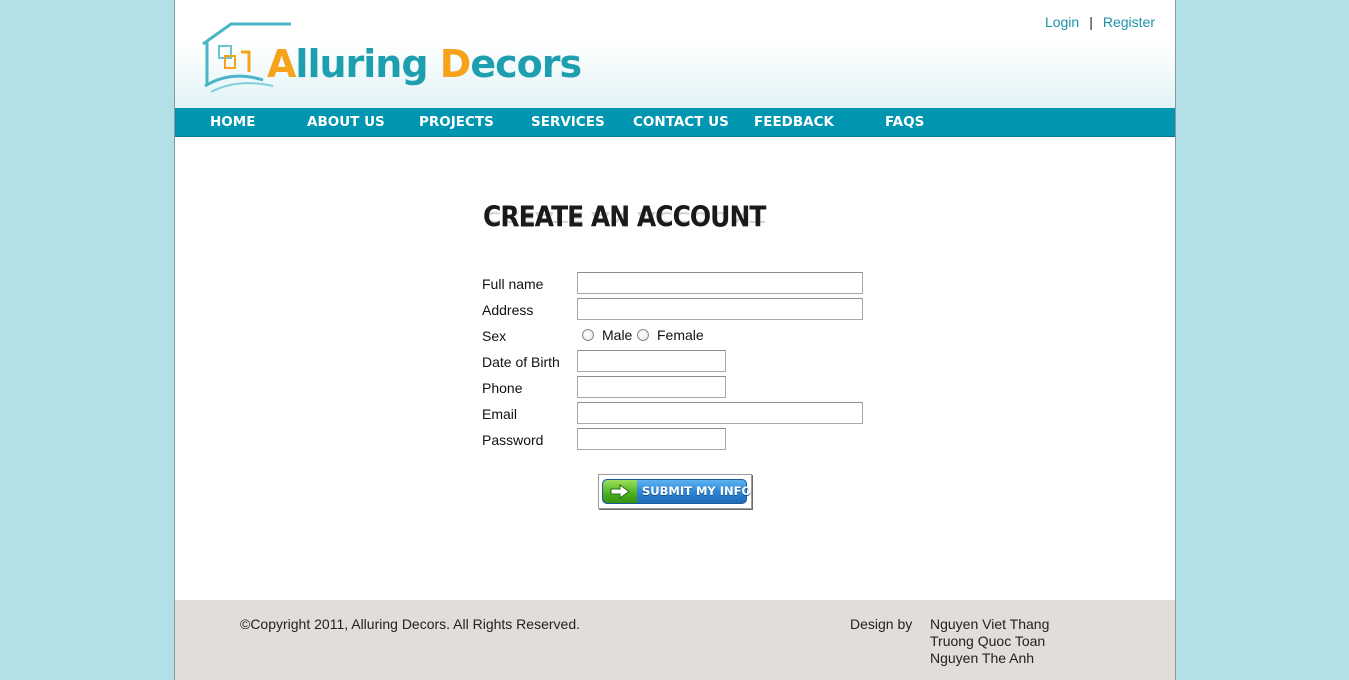 Image resolution: width=1349 pixels, height=680 pixels. What do you see at coordinates (526, 64) in the screenshot?
I see `logo-word-decors: ecors` at bounding box center [526, 64].